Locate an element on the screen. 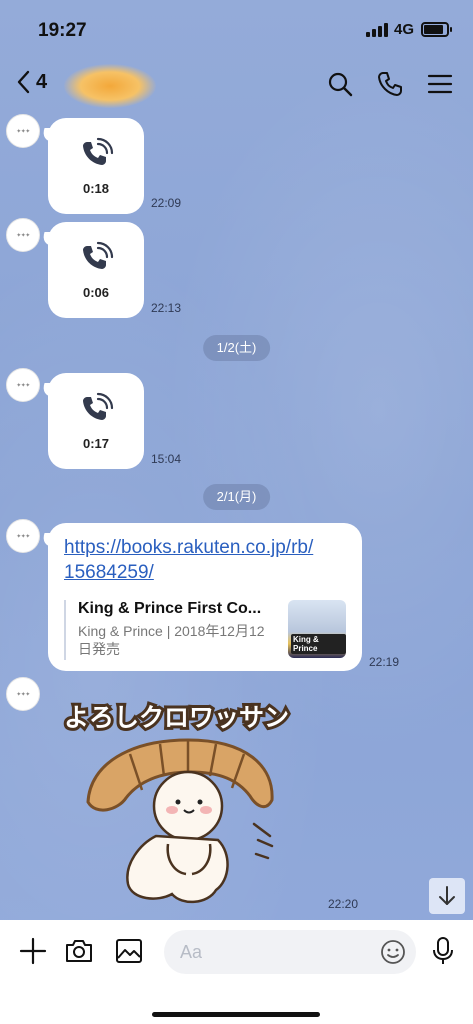 This screenshot has height=1024, width=473. sticker-text: よろしクロワッサン is located at coordinates (176, 717).